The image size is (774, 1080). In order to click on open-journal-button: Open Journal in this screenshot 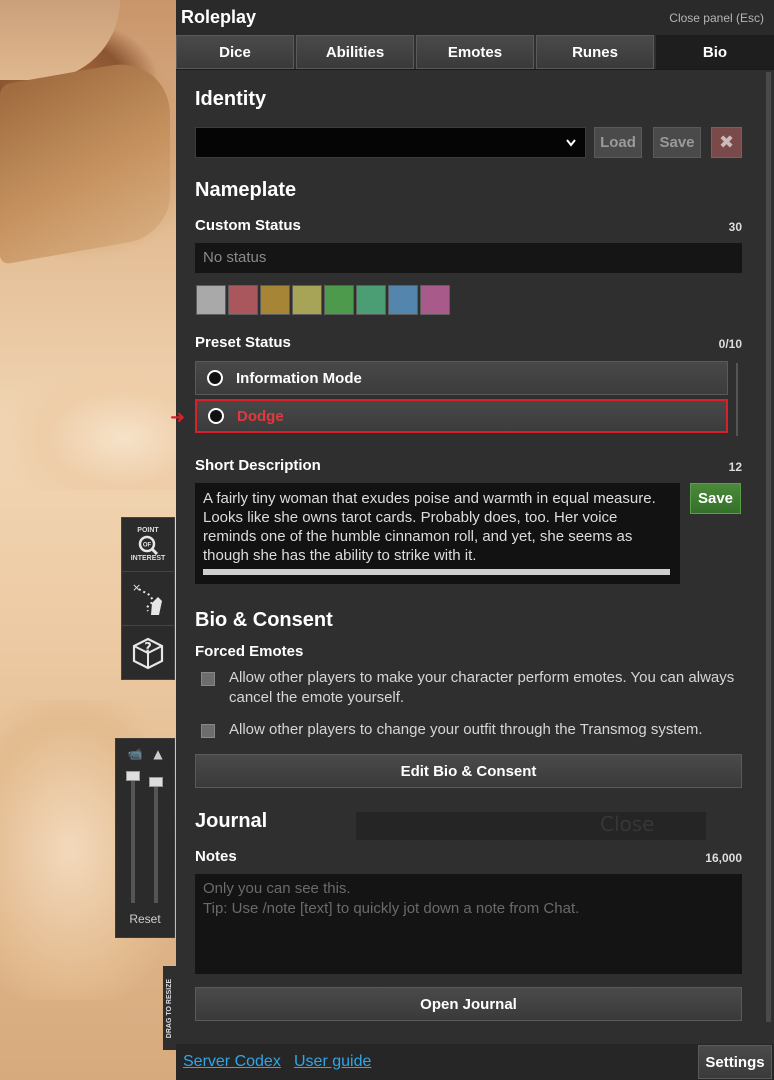, I will do `click(468, 1004)`.